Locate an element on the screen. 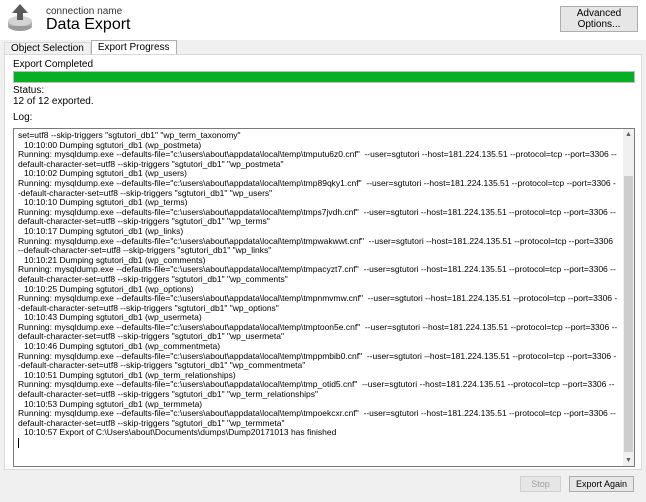  log-scrollbar: ▲ ▼ is located at coordinates (628, 297).